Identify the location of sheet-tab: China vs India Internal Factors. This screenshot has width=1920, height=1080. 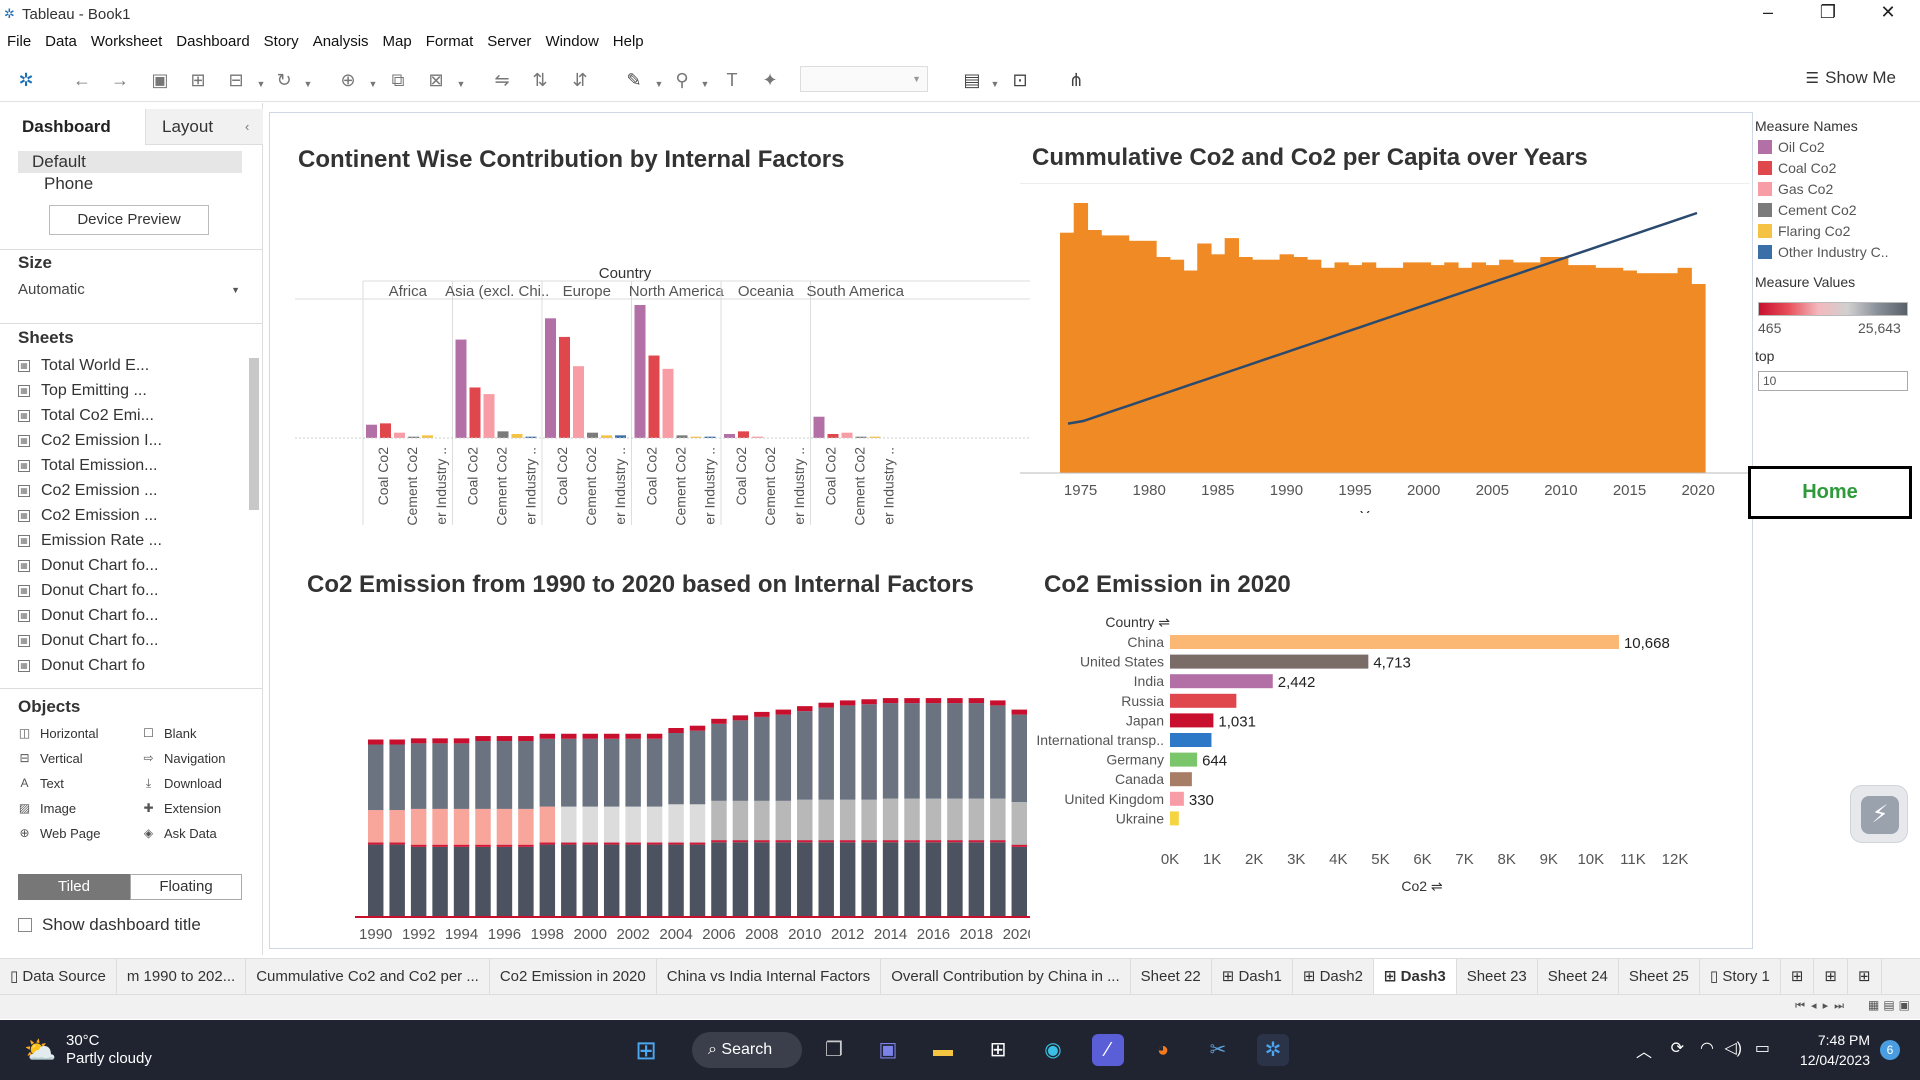
(769, 976).